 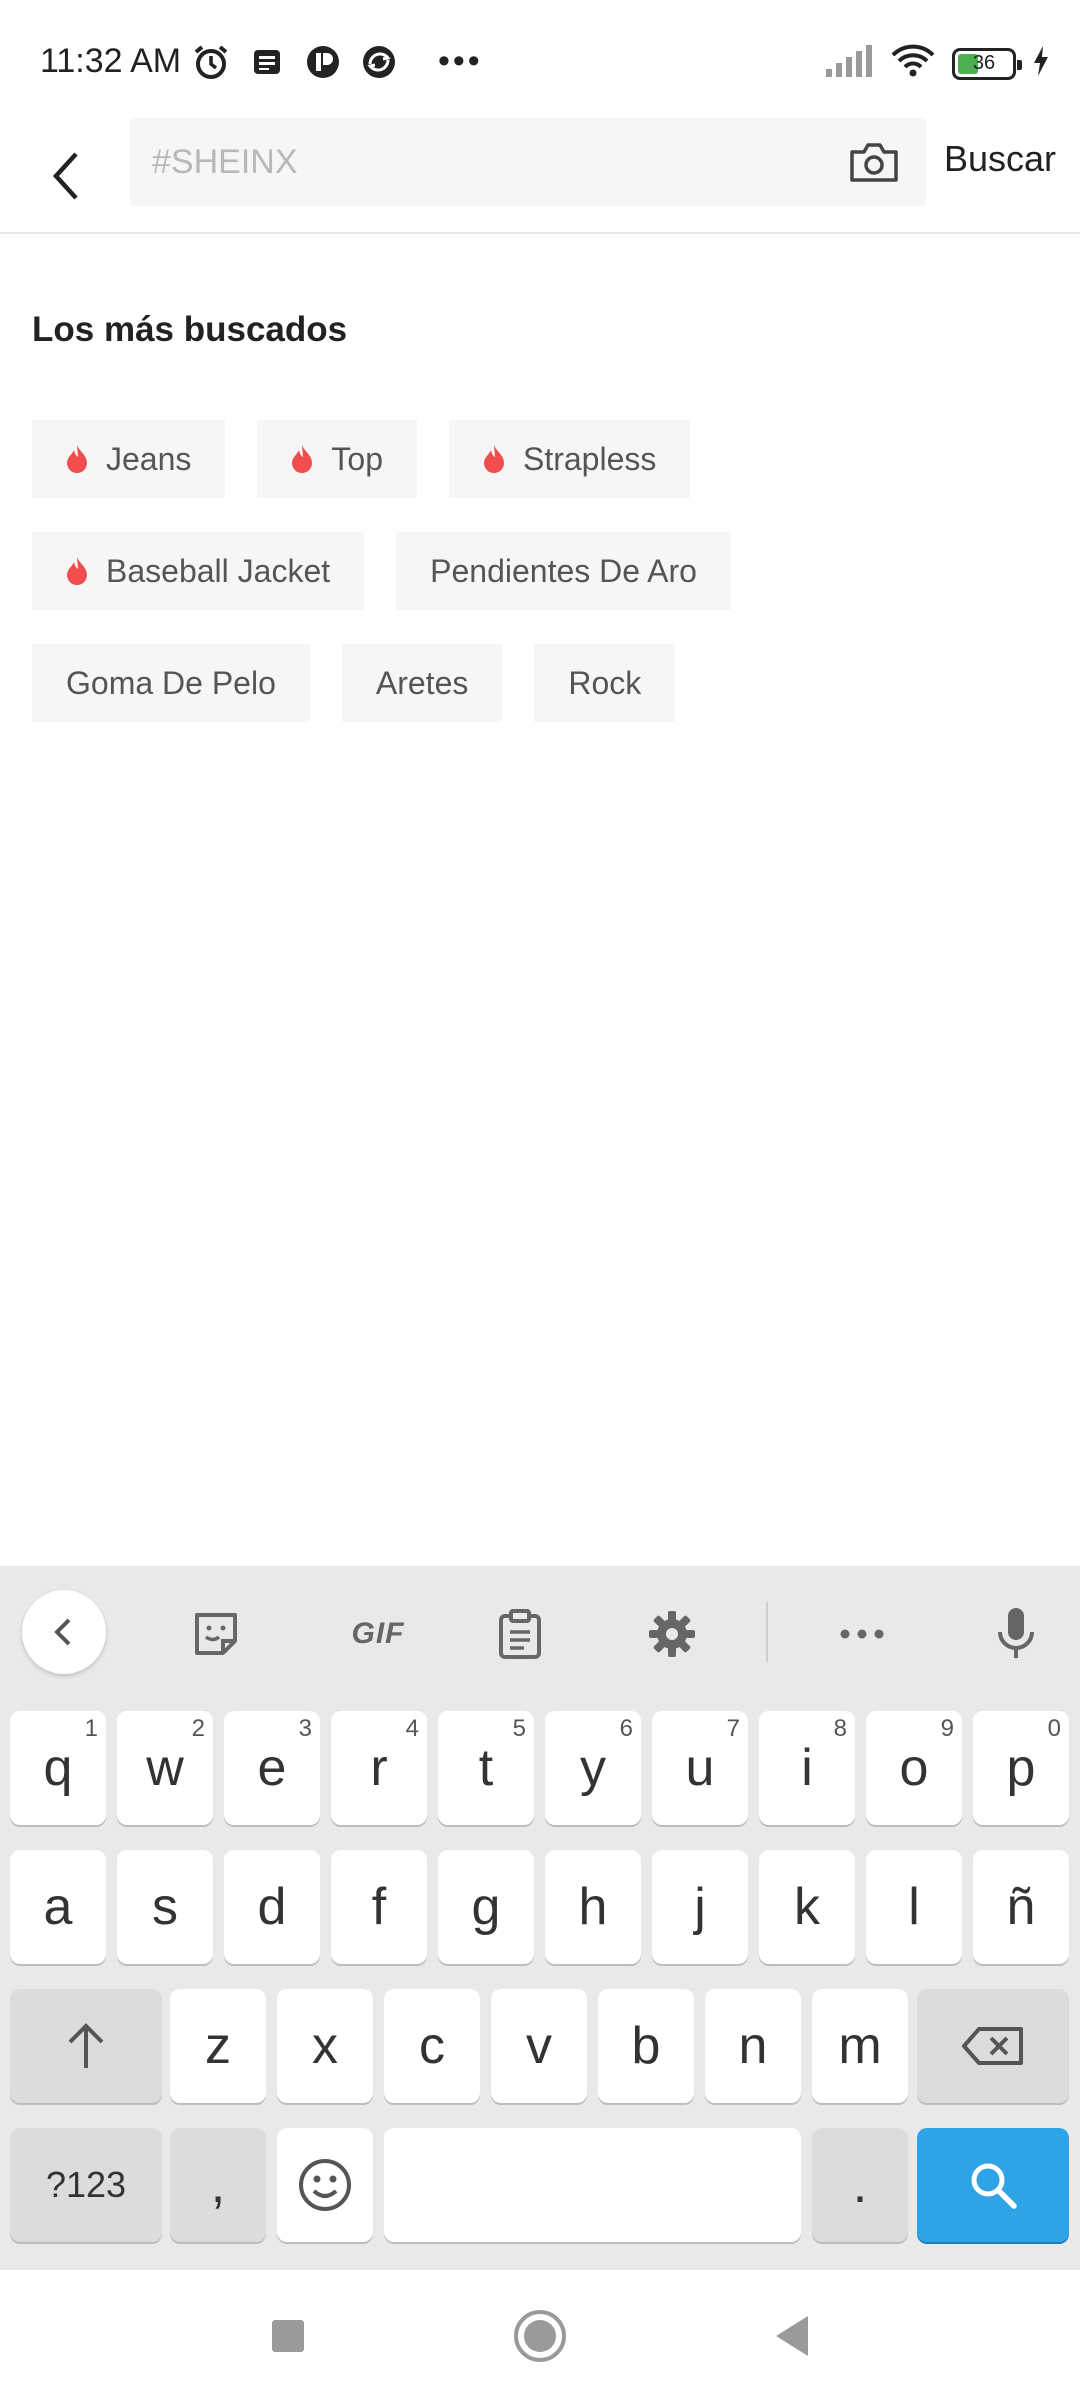 What do you see at coordinates (216, 1634) in the screenshot?
I see `sticker-button` at bounding box center [216, 1634].